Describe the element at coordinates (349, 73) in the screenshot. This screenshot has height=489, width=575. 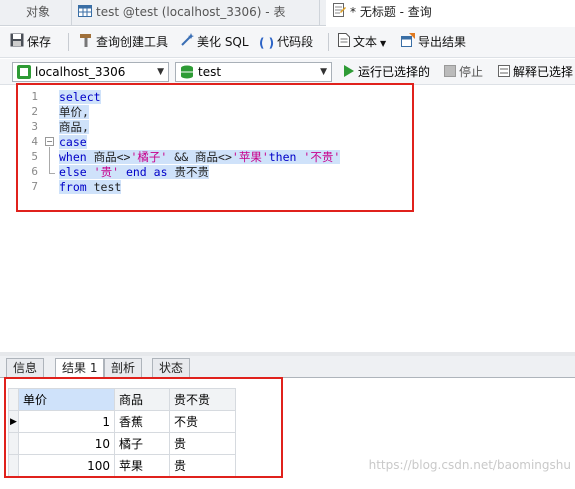
I see `play-icon` at that location.